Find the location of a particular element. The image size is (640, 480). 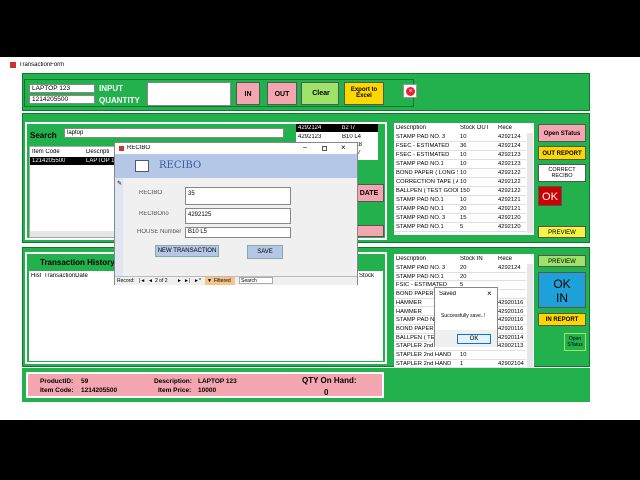

clear-label: Clear is located at coordinates (321, 93).